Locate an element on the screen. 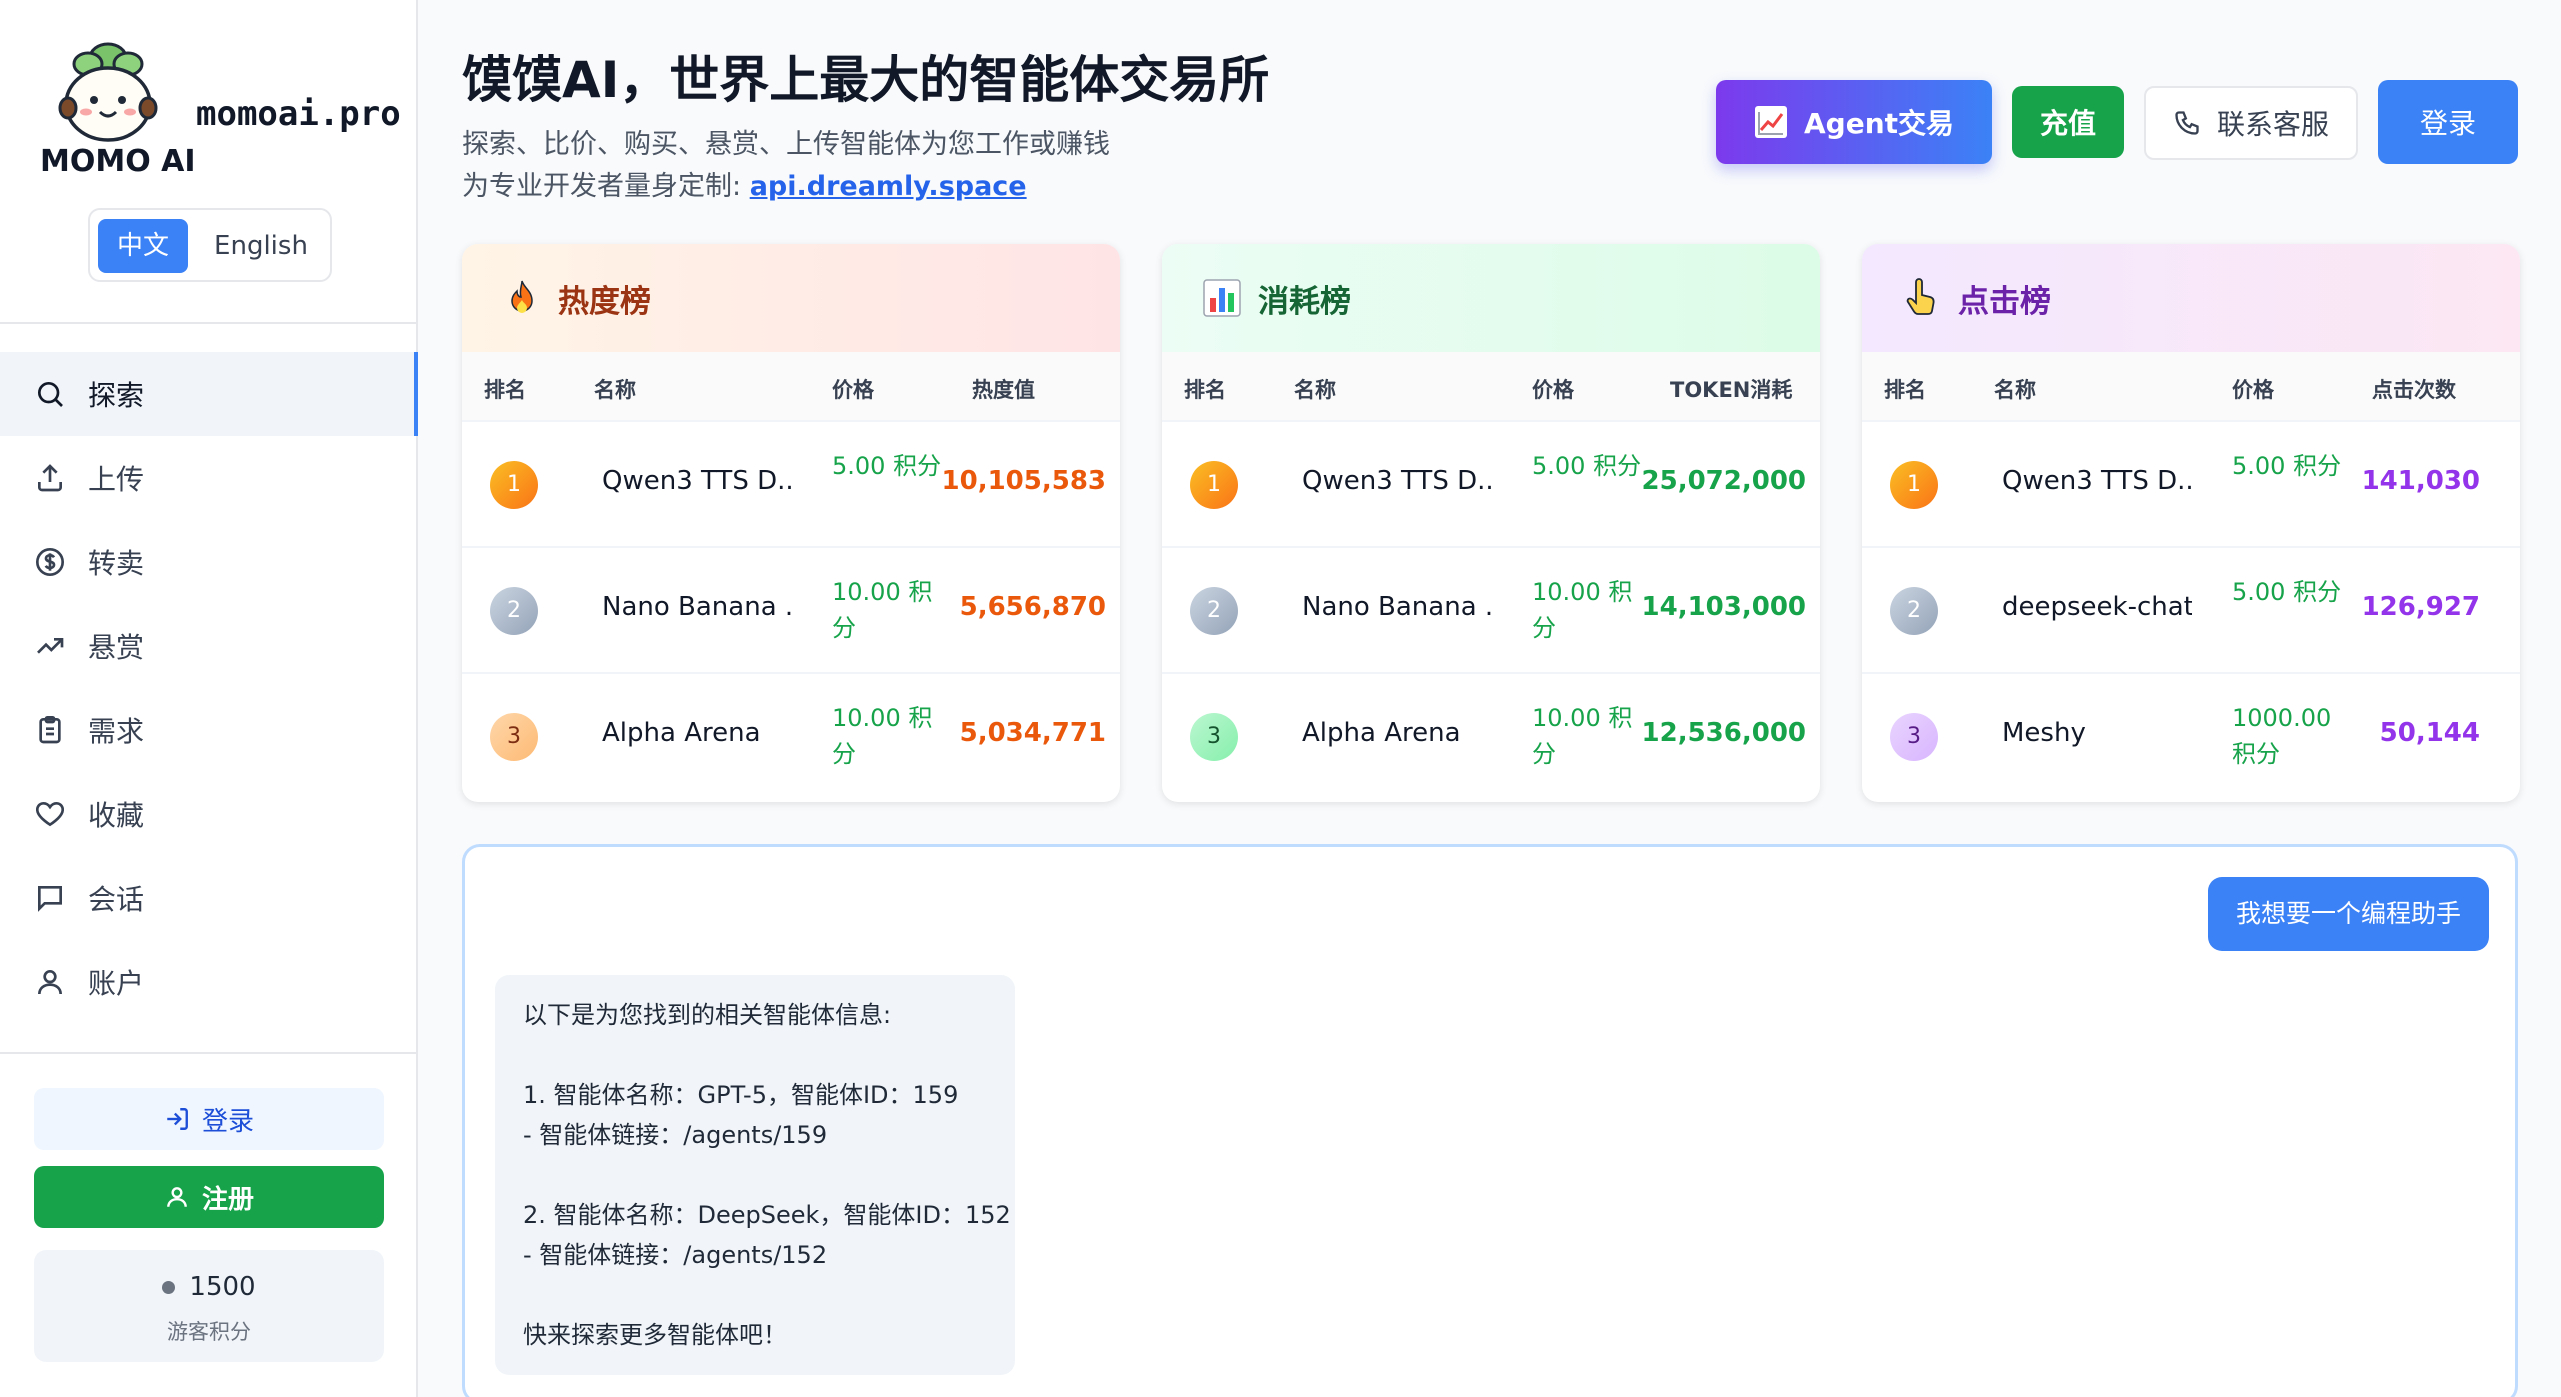 This screenshot has height=1397, width=2561. table-row: 1 Qwen3 TTS D... 5.00 积分 25,072,000 is located at coordinates (1491, 483).